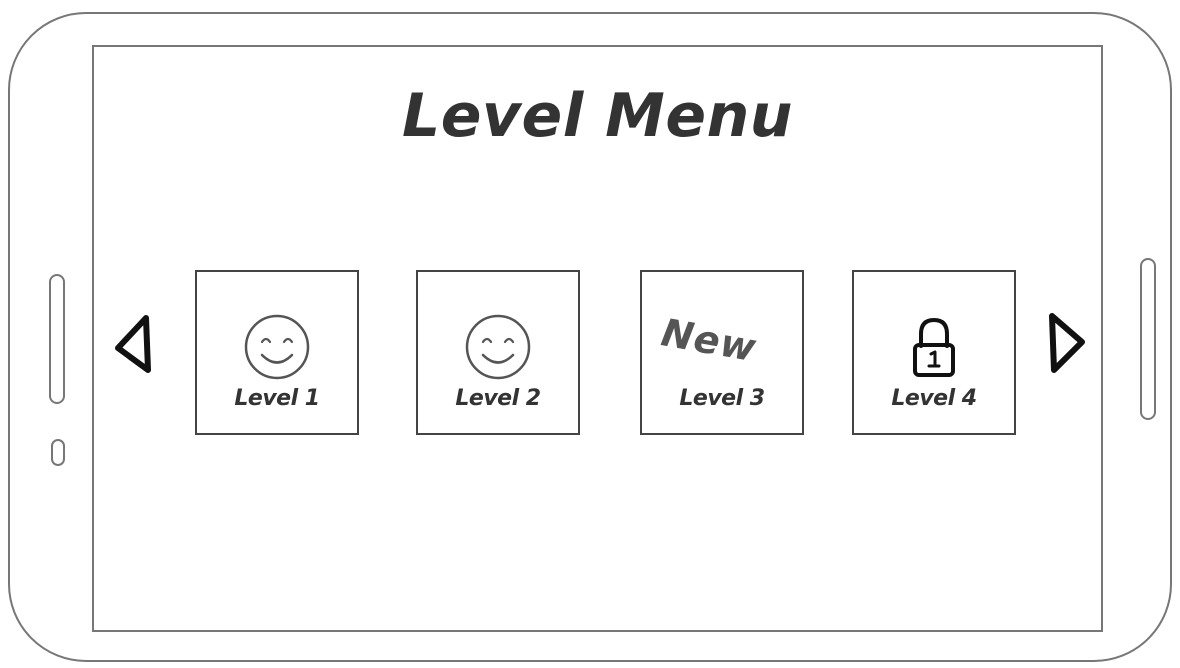  I want to click on previous-page-button, so click(132, 344).